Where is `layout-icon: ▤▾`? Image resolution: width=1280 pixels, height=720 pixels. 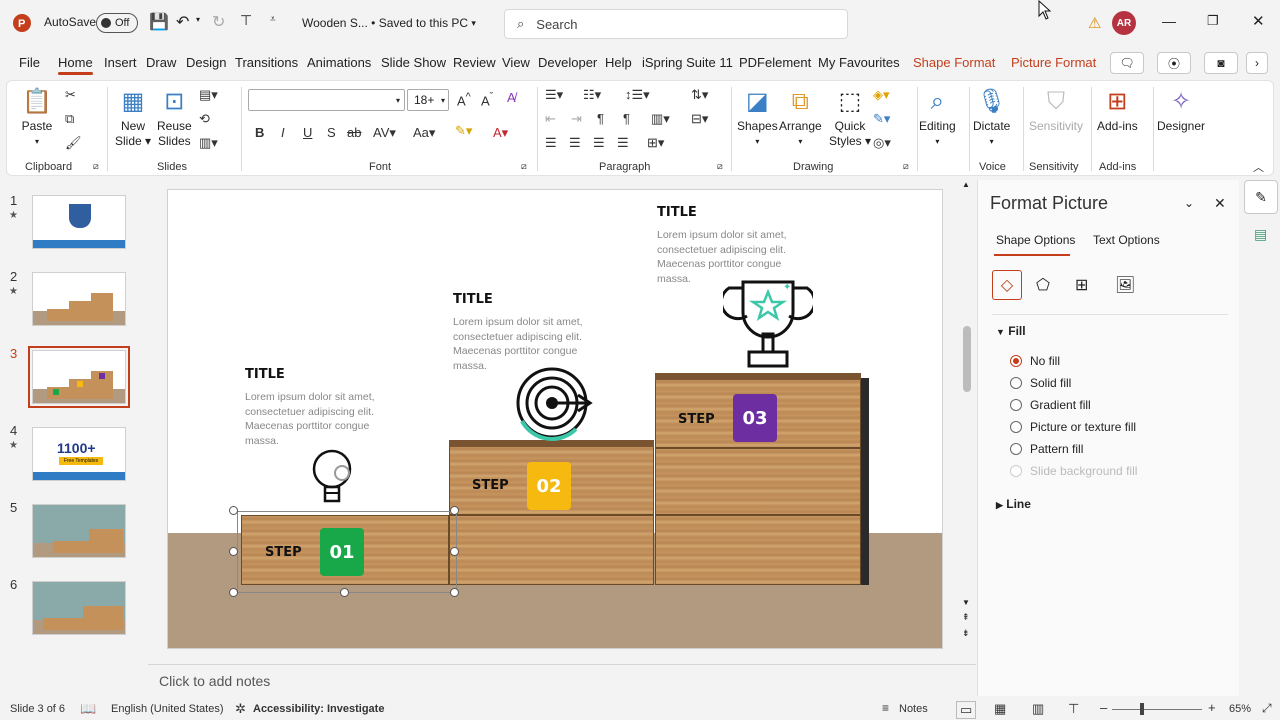
layout-icon: ▤▾ is located at coordinates (208, 95).